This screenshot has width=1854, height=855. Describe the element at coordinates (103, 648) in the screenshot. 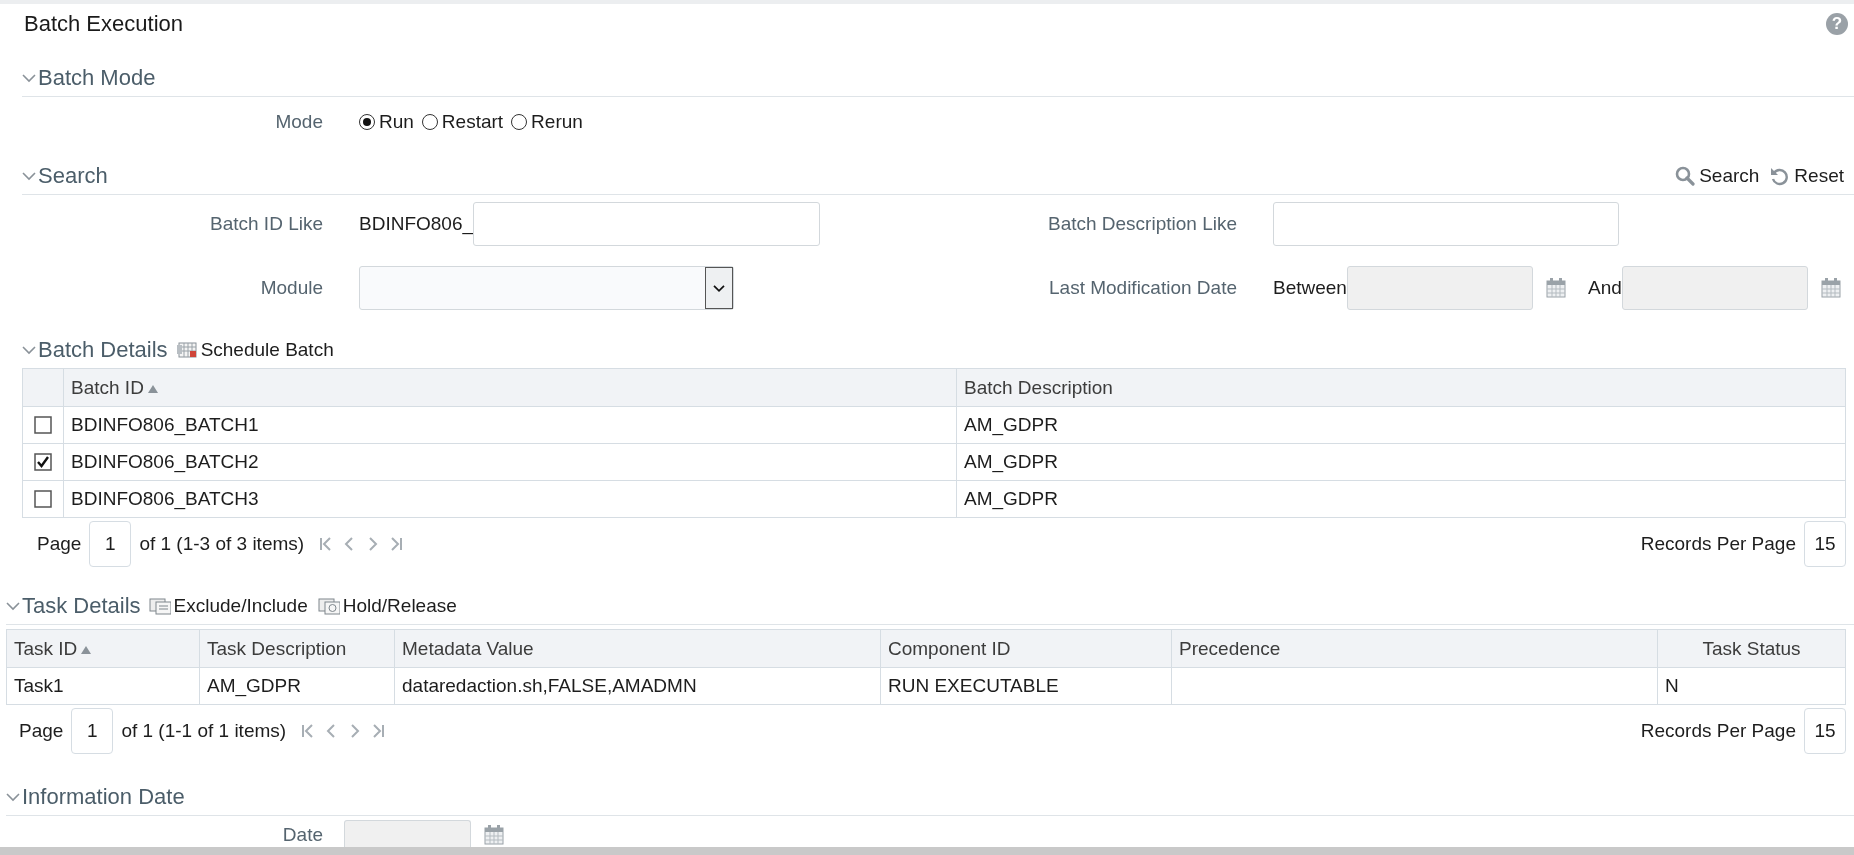

I see `column-header: Task ID` at that location.